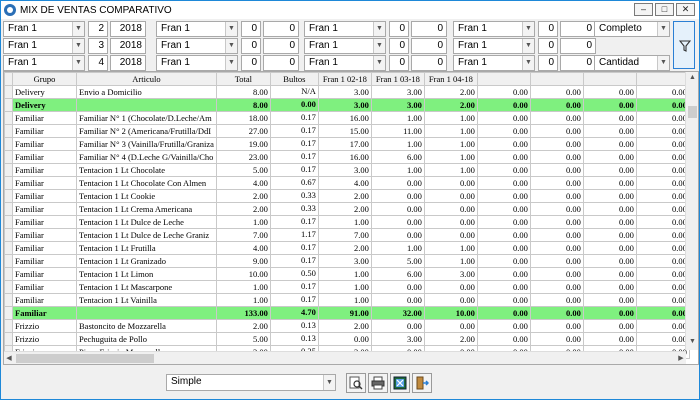  Describe the element at coordinates (400, 383) in the screenshot. I see `export-button` at that location.